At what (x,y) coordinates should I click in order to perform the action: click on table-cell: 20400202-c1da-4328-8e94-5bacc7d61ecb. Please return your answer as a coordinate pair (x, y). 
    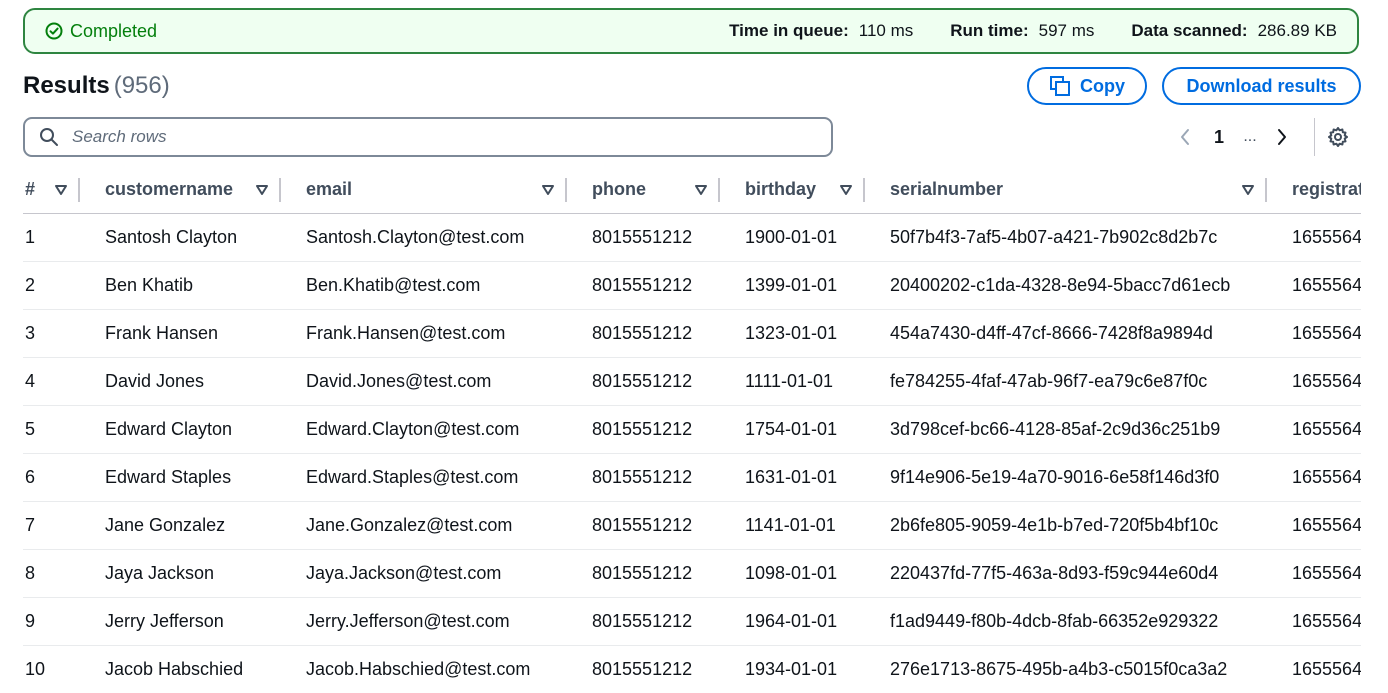
    Looking at the image, I should click on (1066, 285).